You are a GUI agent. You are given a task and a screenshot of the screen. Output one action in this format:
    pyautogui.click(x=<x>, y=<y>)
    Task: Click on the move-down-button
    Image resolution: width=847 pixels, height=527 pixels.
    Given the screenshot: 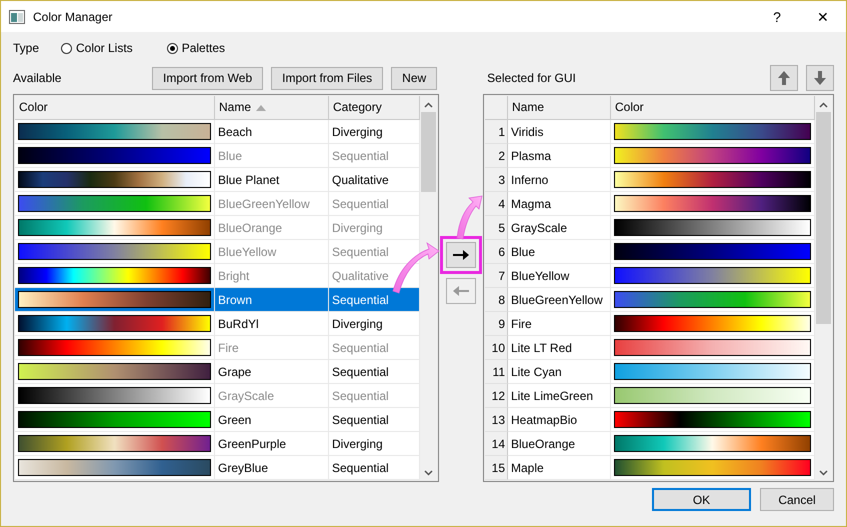 What is the action you would take?
    pyautogui.click(x=820, y=78)
    